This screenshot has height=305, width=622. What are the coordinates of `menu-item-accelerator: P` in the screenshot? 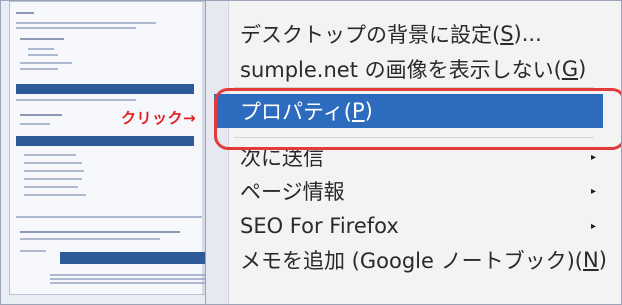 It's located at (358, 111).